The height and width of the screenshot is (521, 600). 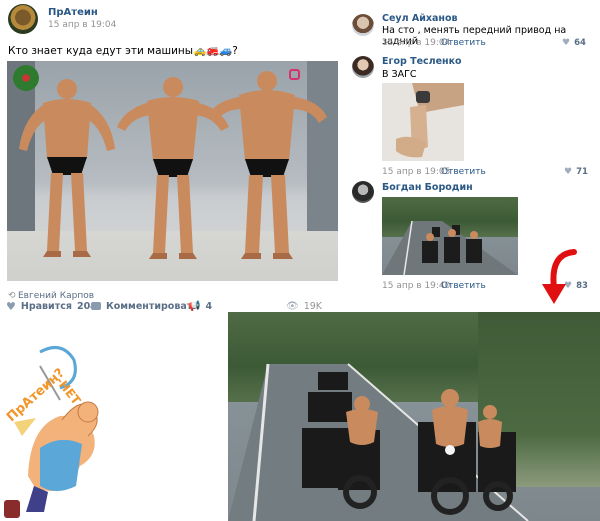 What do you see at coordinates (450, 247) in the screenshot?
I see `bikers-illustration` at bounding box center [450, 247].